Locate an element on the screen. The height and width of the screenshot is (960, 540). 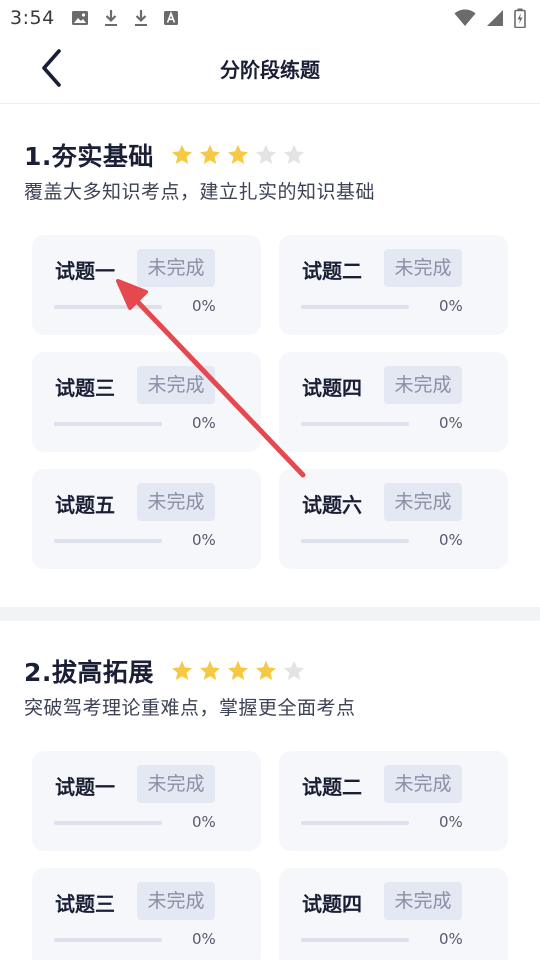
section-title: 2.拔高拓展 is located at coordinates (89, 672).